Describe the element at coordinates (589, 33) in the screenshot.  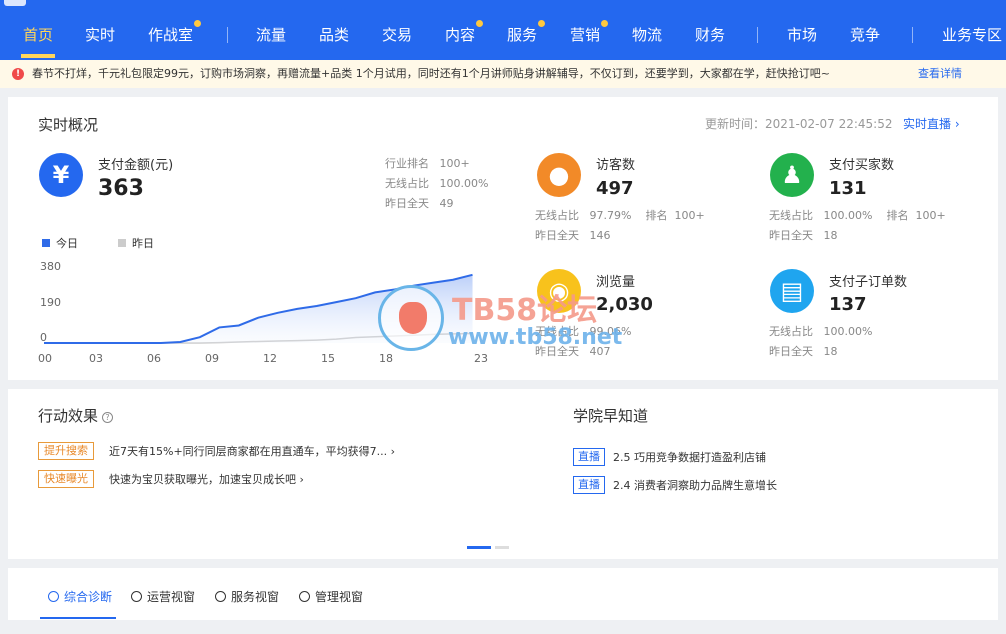
I see `nav-marketing: 营销` at that location.